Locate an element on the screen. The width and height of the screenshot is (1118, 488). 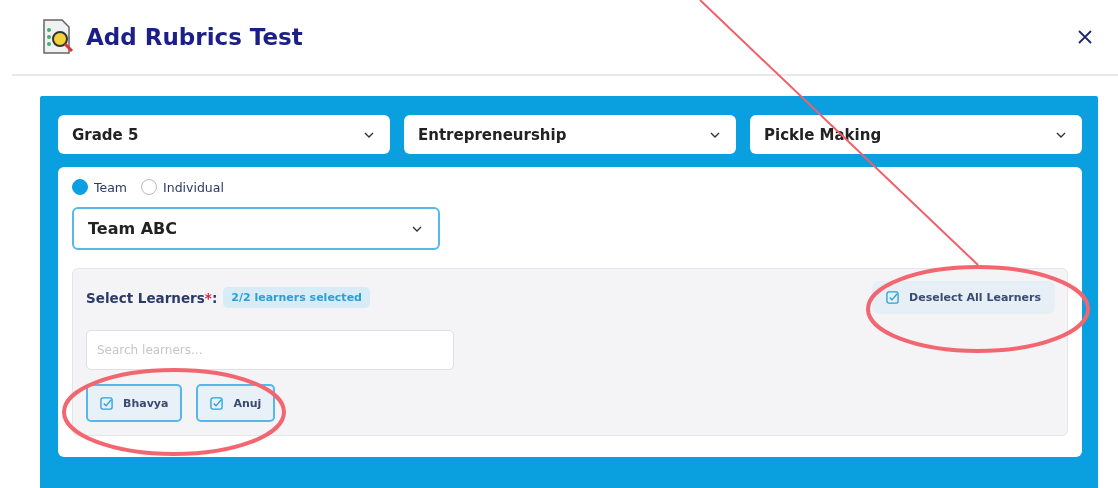
dialog-title: Add Rubrics Test is located at coordinates (195, 37).